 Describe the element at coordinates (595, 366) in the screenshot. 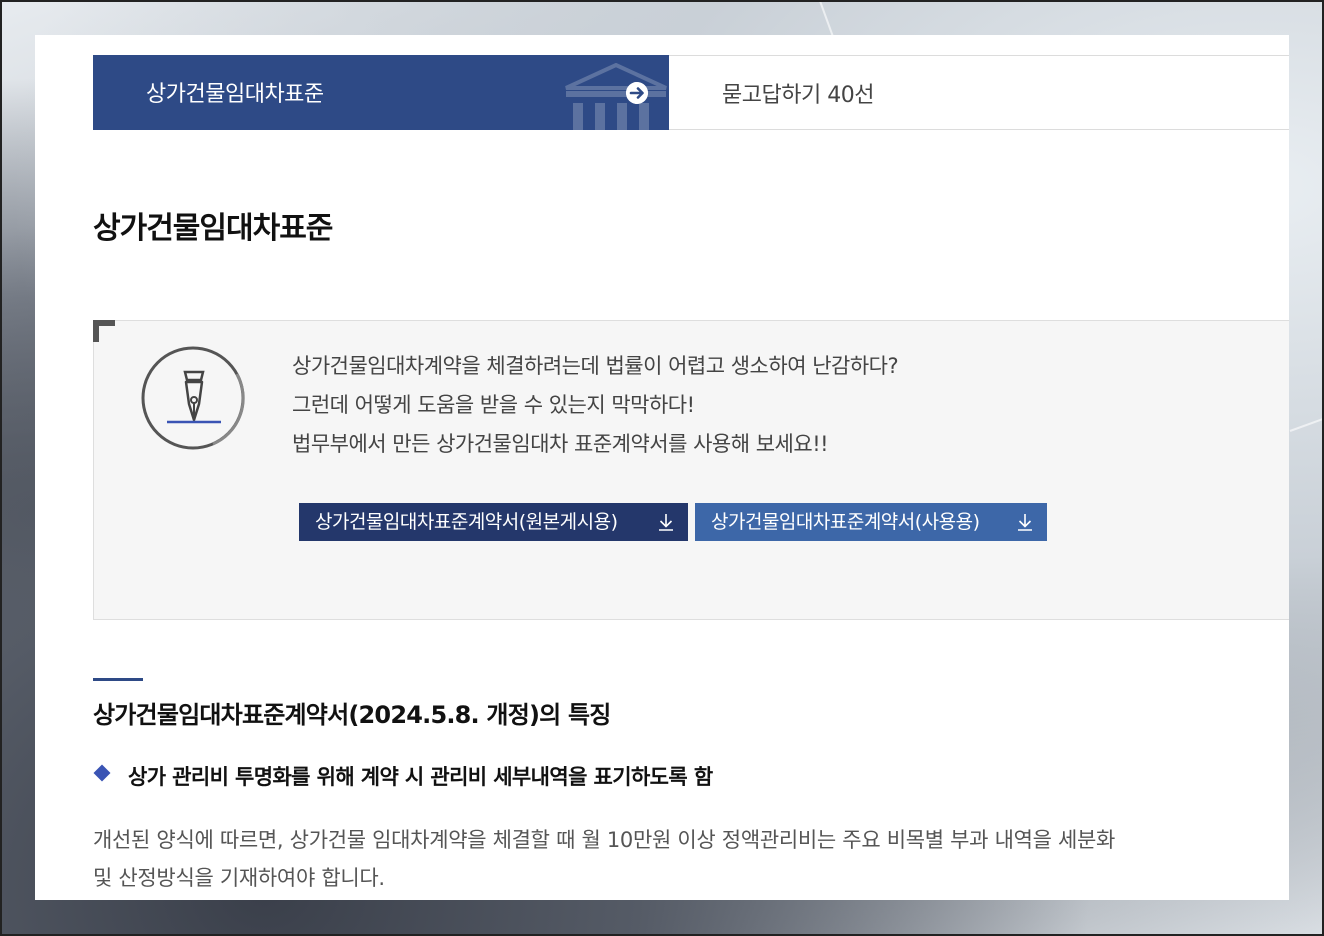

I see `info-line: 상가건물임대차계약을 체결하려는데 법률이 어렵고 생소하여 난감하다?` at that location.